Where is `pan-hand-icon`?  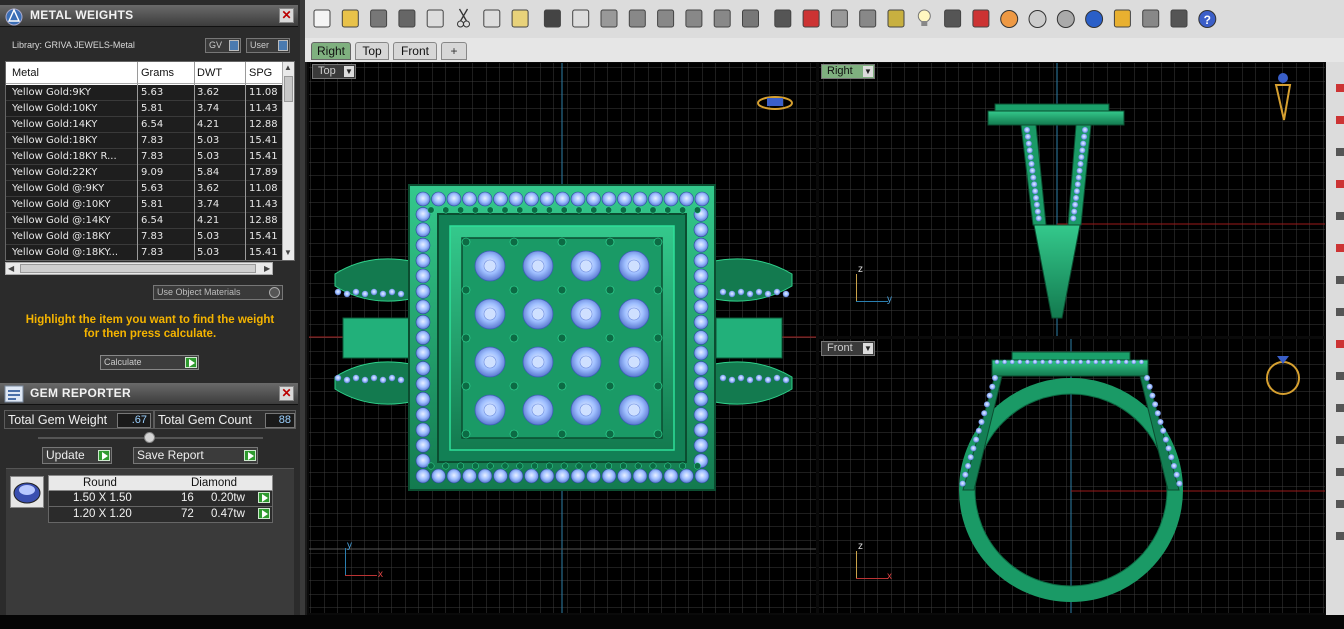 pan-hand-icon is located at coordinates (581, 18).